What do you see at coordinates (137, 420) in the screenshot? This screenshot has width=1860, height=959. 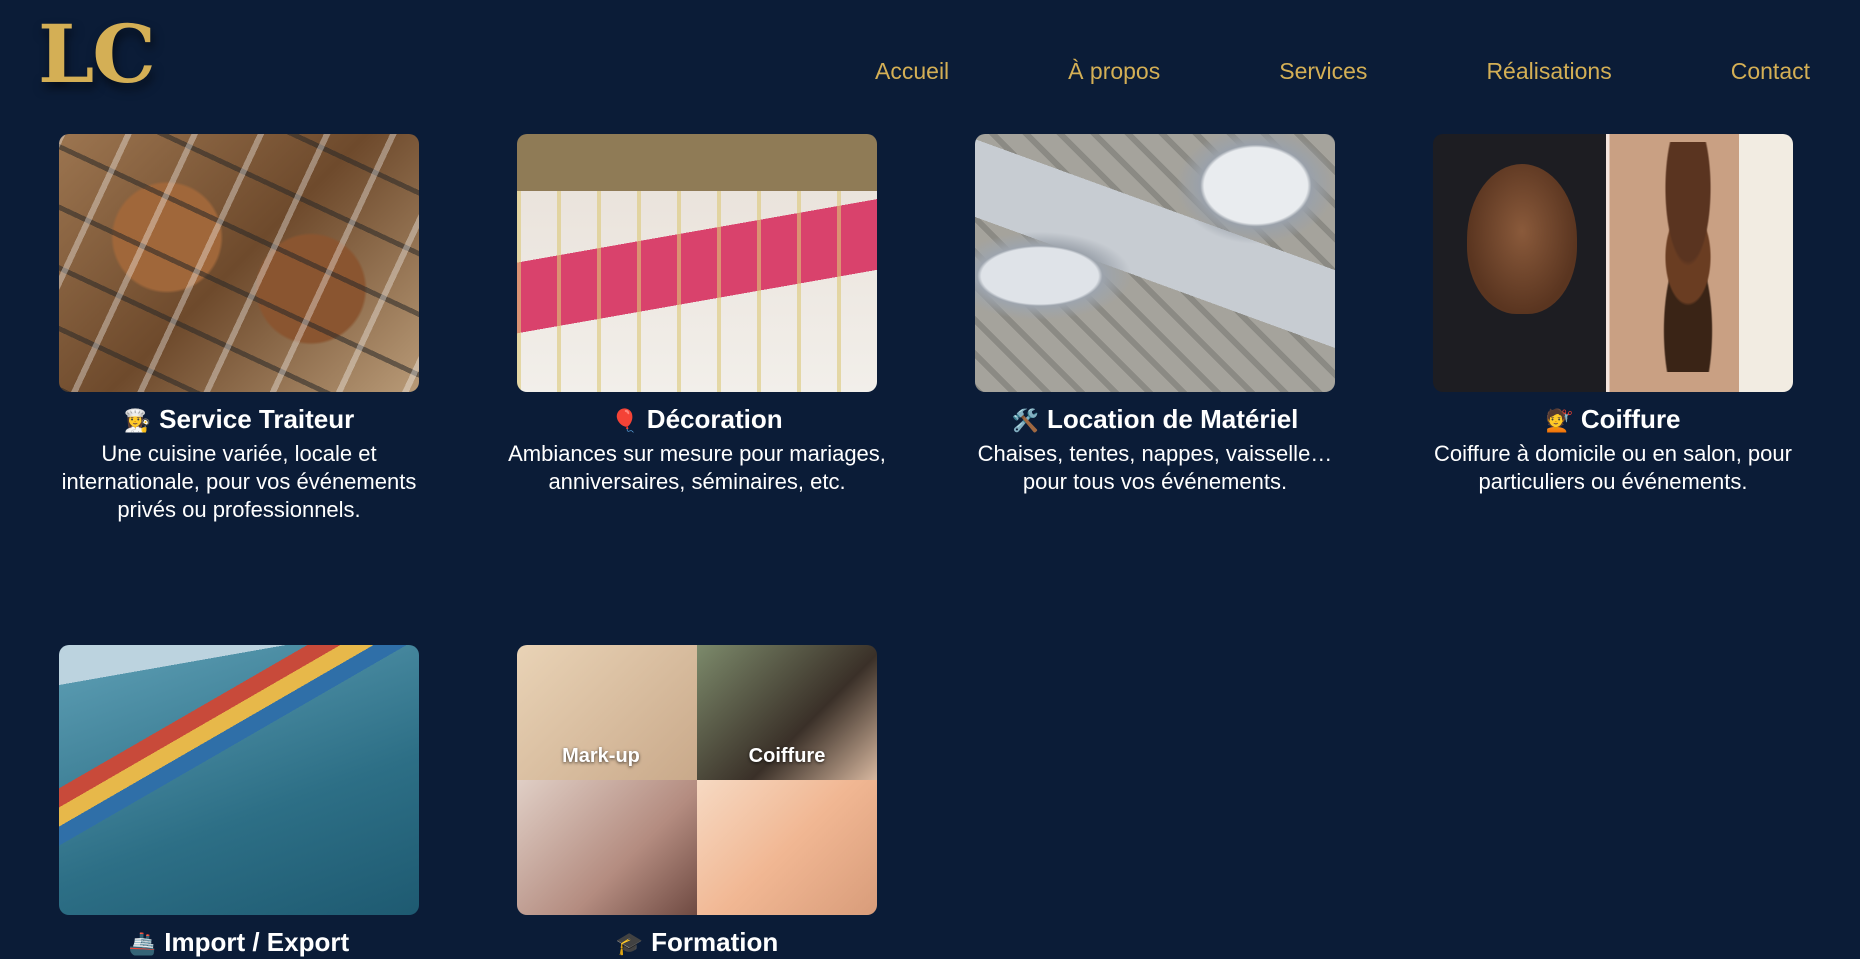 I see `cook-icon: 👩‍🍳` at bounding box center [137, 420].